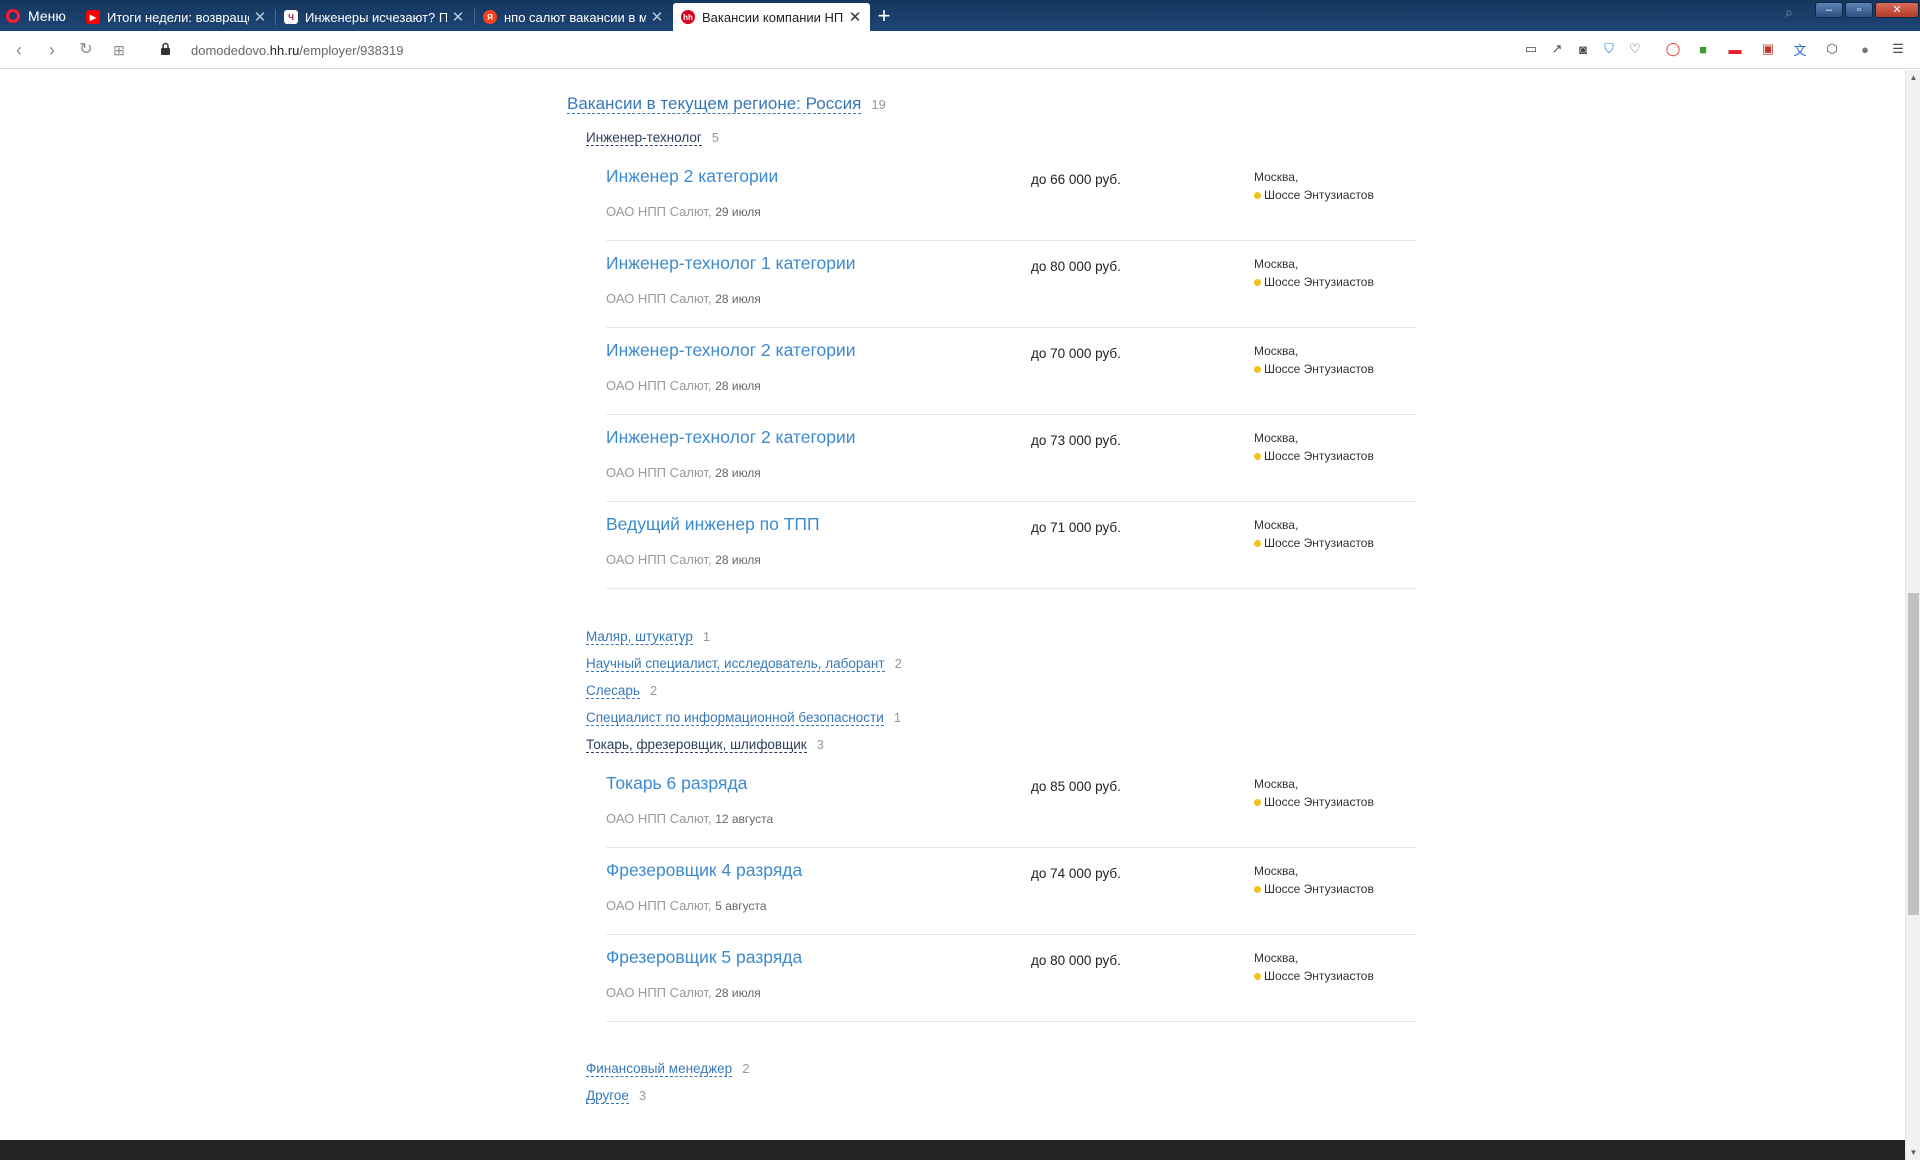 Image resolution: width=1920 pixels, height=1160 pixels. I want to click on scroll-up-icon: ▲, so click(1913, 77).